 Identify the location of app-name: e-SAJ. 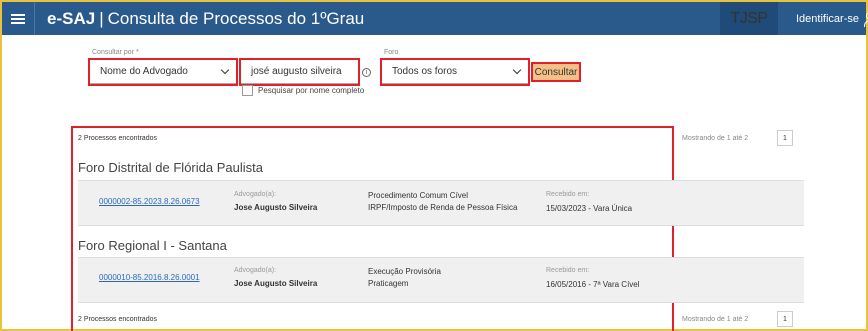
(71, 18).